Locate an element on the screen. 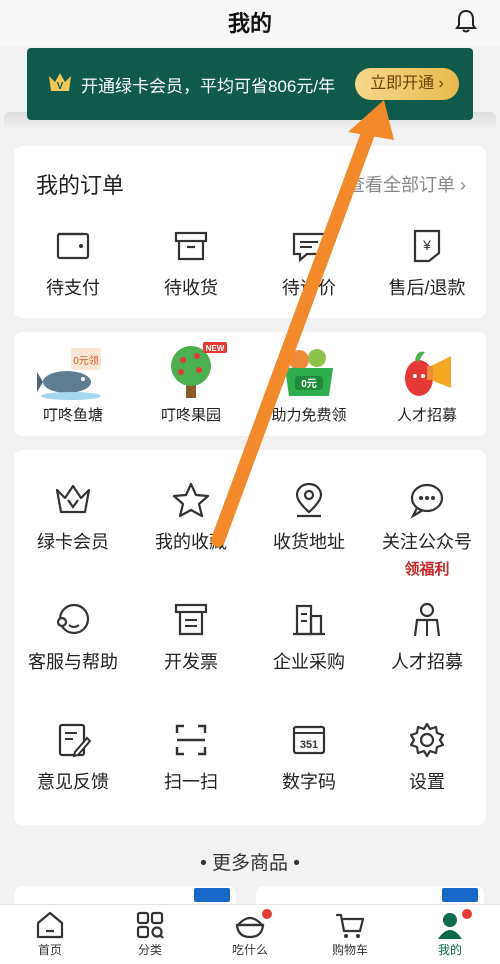  service-enterprise: 企业采购 is located at coordinates (309, 637).